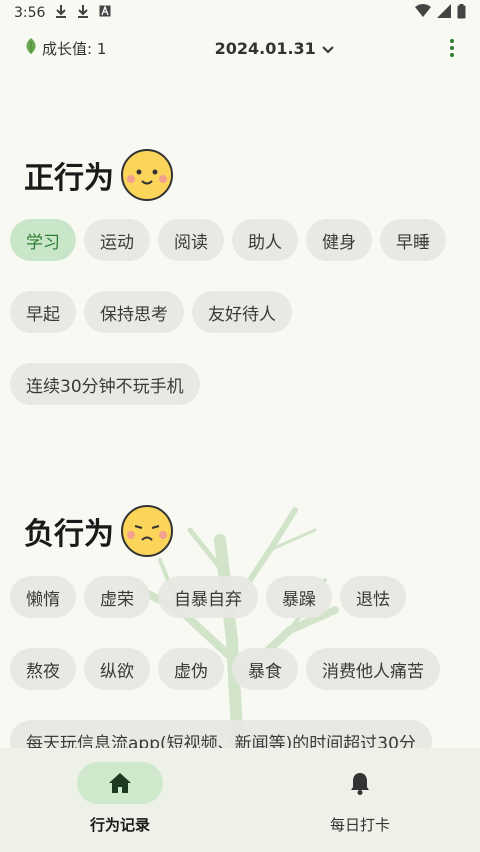  I want to click on negative-behavior-chip: 每天玩信息流app(短视频、新闻等)的时间超过30分, so click(221, 734).